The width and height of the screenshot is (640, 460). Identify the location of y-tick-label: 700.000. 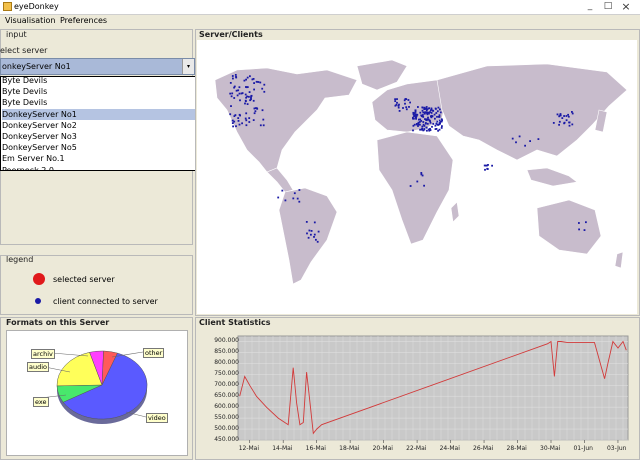
(226, 385).